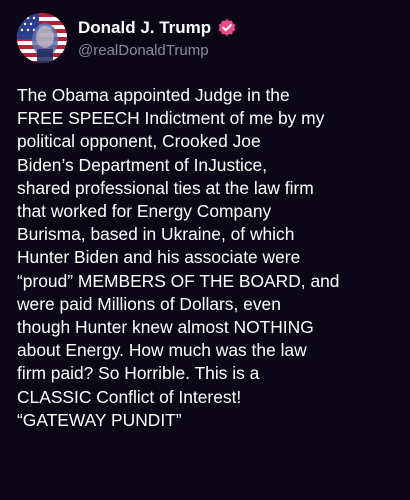 This screenshot has height=500, width=410. What do you see at coordinates (142, 164) in the screenshot?
I see `post-body-line: Biden’s Department of InJustice,` at bounding box center [142, 164].